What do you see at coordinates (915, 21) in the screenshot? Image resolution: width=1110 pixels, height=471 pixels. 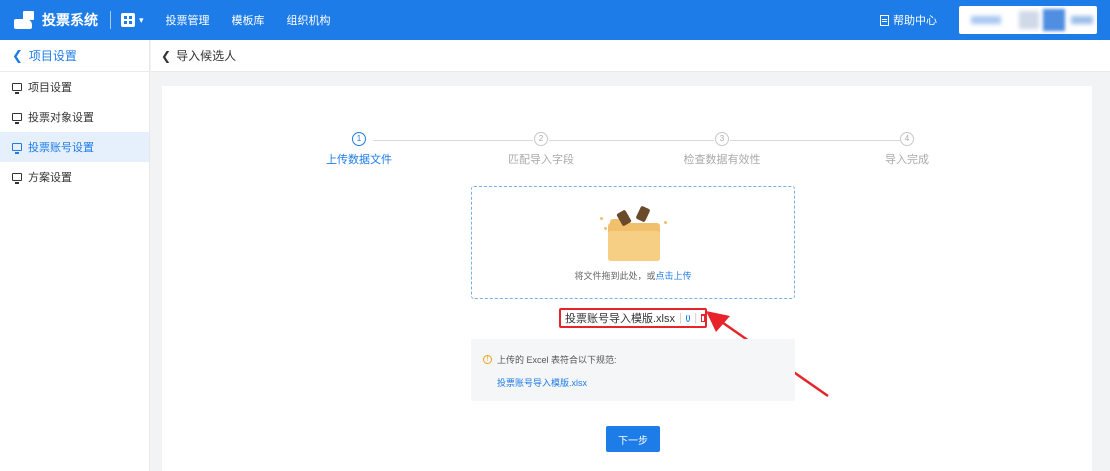 I see `help-center-label: 帮助中心` at bounding box center [915, 21].